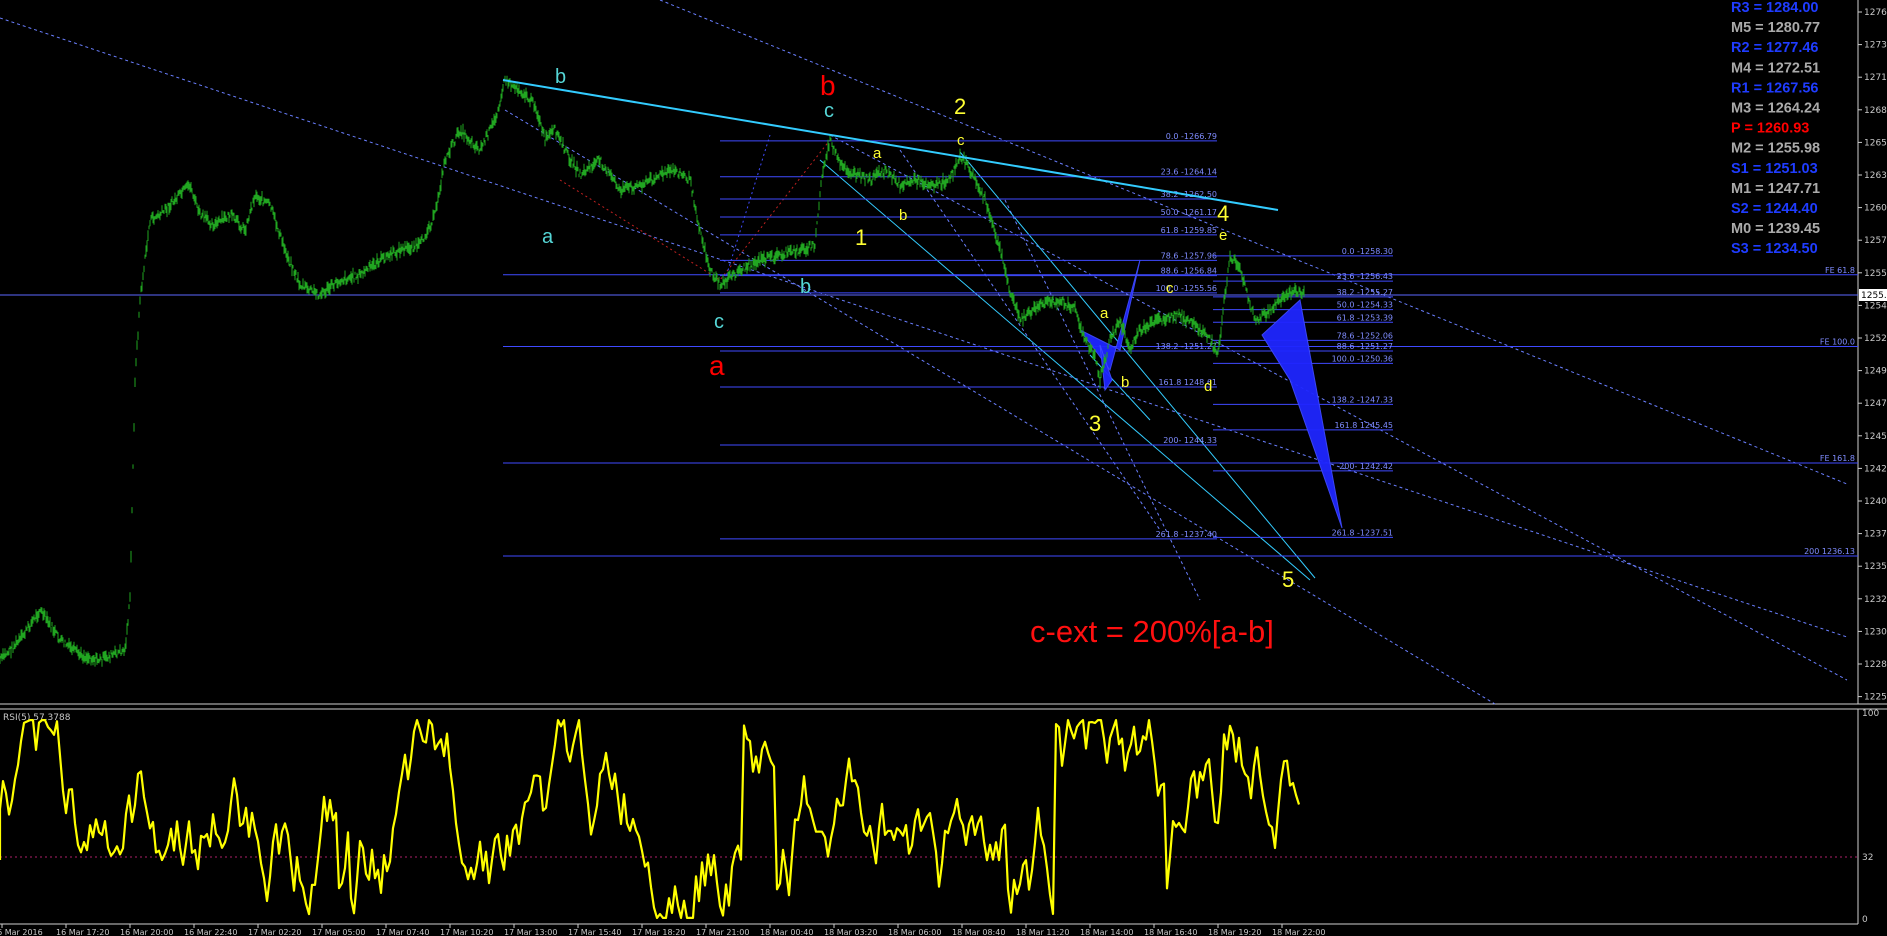 This screenshot has height=936, width=1887. What do you see at coordinates (1875, 46) in the screenshot?
I see `price-tick-label: 1273.9` at bounding box center [1875, 46].